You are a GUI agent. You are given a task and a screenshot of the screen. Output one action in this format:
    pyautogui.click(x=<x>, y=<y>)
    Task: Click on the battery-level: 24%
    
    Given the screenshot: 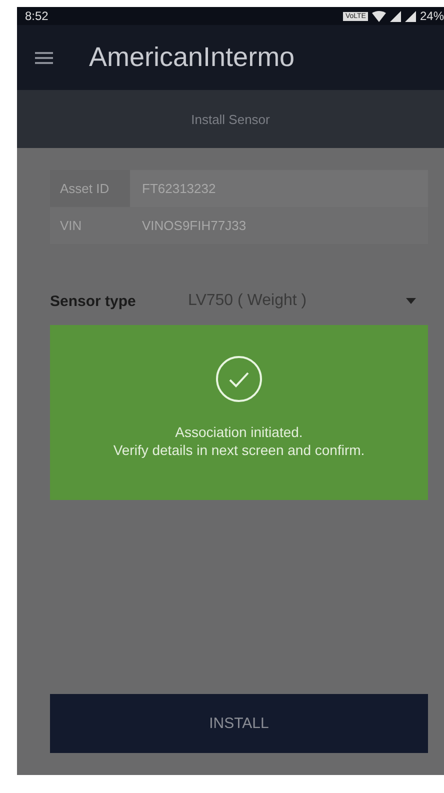 What is the action you would take?
    pyautogui.click(x=432, y=16)
    